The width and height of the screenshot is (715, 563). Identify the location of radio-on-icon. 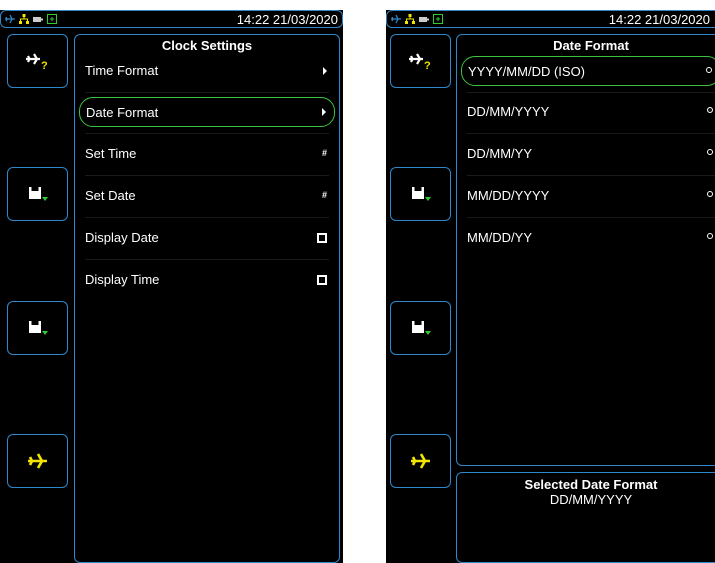
(710, 110).